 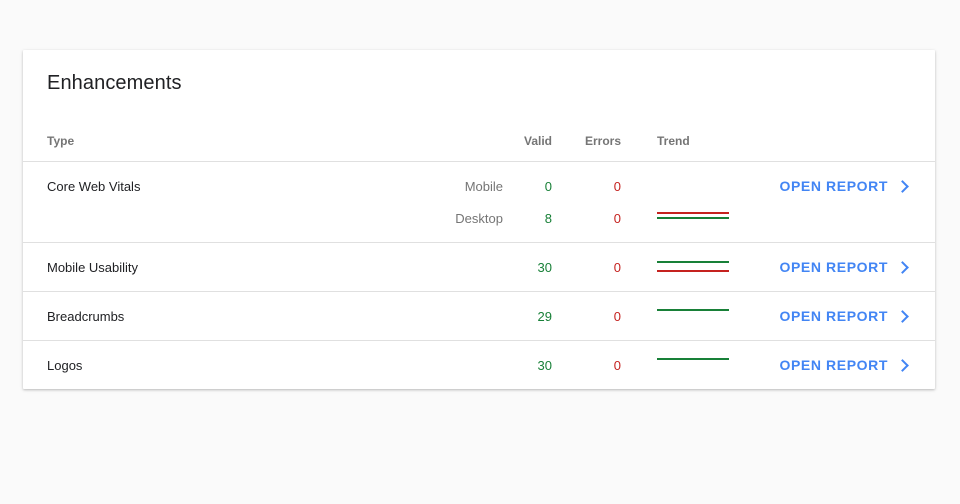 What do you see at coordinates (548, 186) in the screenshot?
I see `valid-count: 0` at bounding box center [548, 186].